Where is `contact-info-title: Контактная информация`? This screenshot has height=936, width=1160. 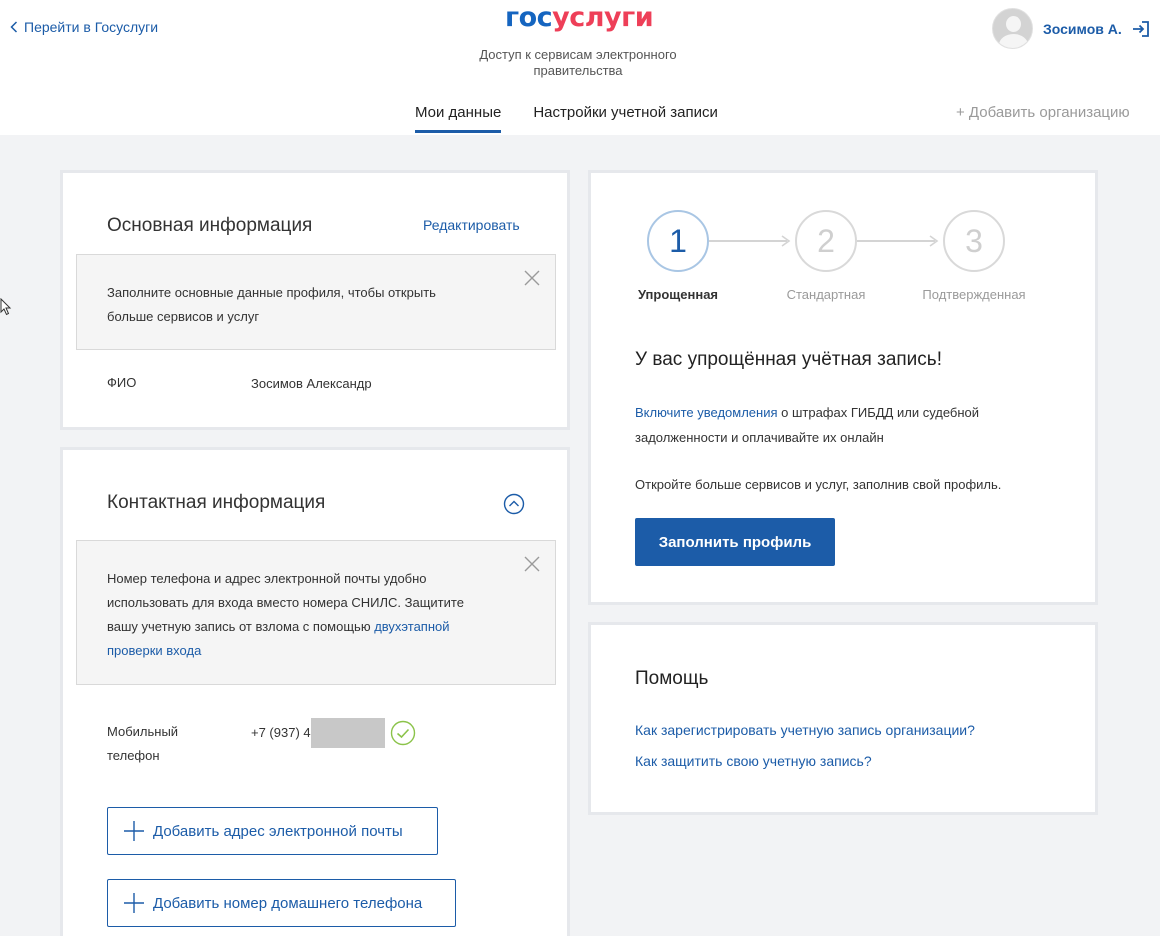
contact-info-title: Контактная информация is located at coordinates (216, 502).